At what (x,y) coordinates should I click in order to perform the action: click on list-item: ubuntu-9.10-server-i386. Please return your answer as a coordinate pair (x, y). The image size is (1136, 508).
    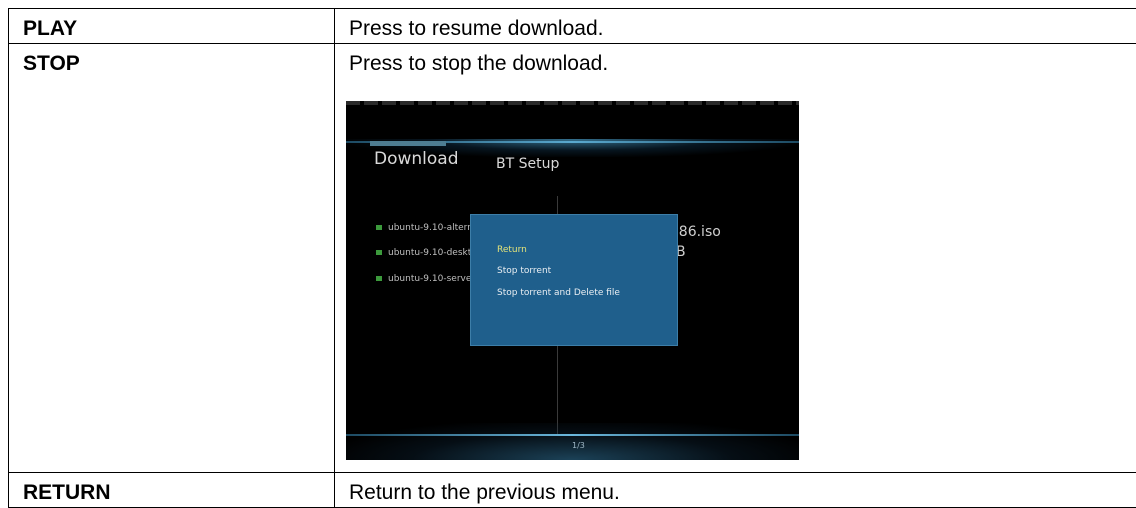
    Looking at the image, I should click on (425, 279).